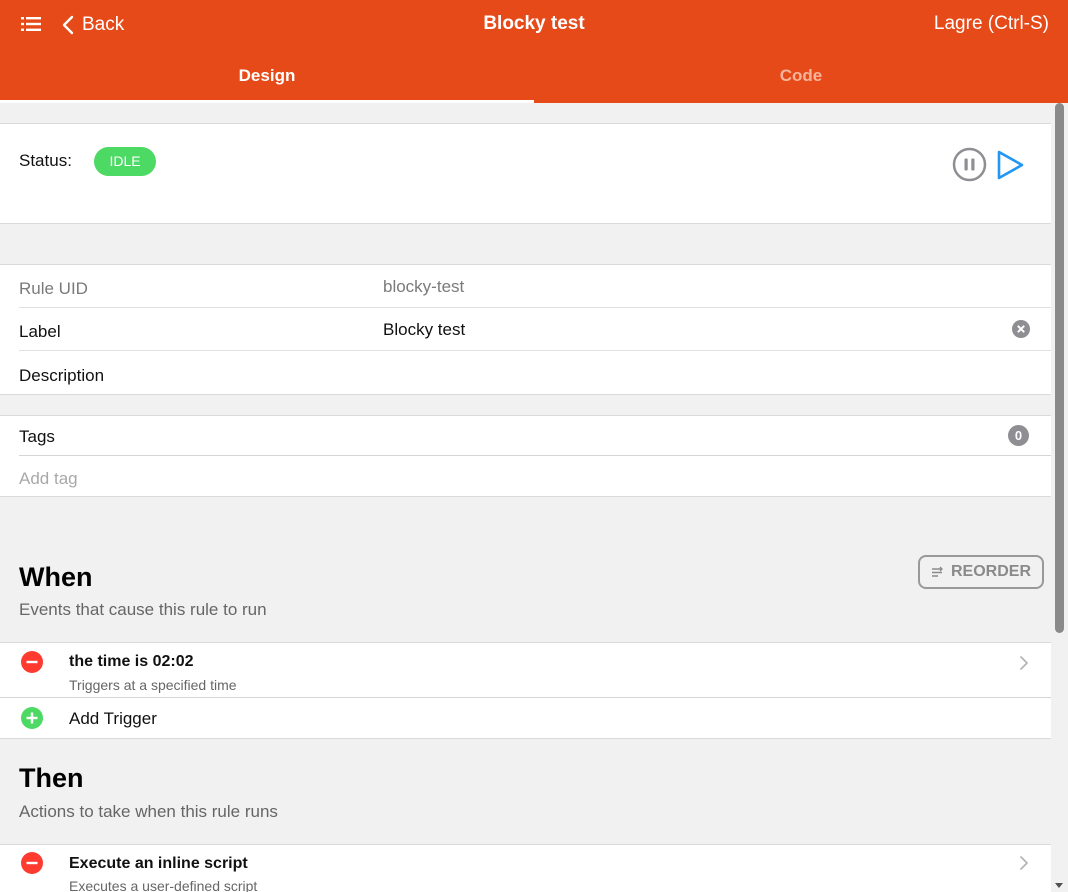 The width and height of the screenshot is (1068, 892). What do you see at coordinates (535, 373) in the screenshot?
I see `description-field-row: Description` at bounding box center [535, 373].